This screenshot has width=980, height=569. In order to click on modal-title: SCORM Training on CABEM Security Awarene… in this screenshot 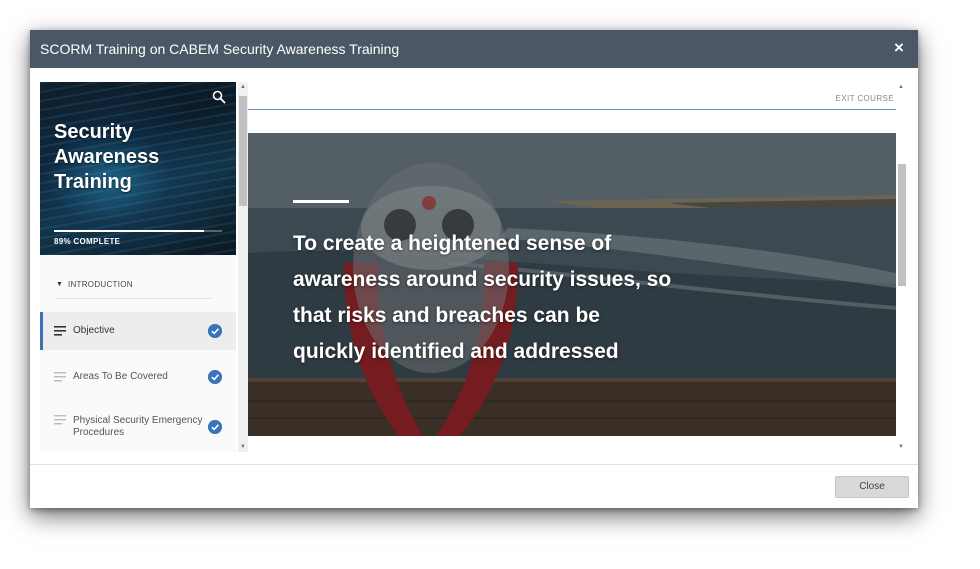, I will do `click(220, 49)`.